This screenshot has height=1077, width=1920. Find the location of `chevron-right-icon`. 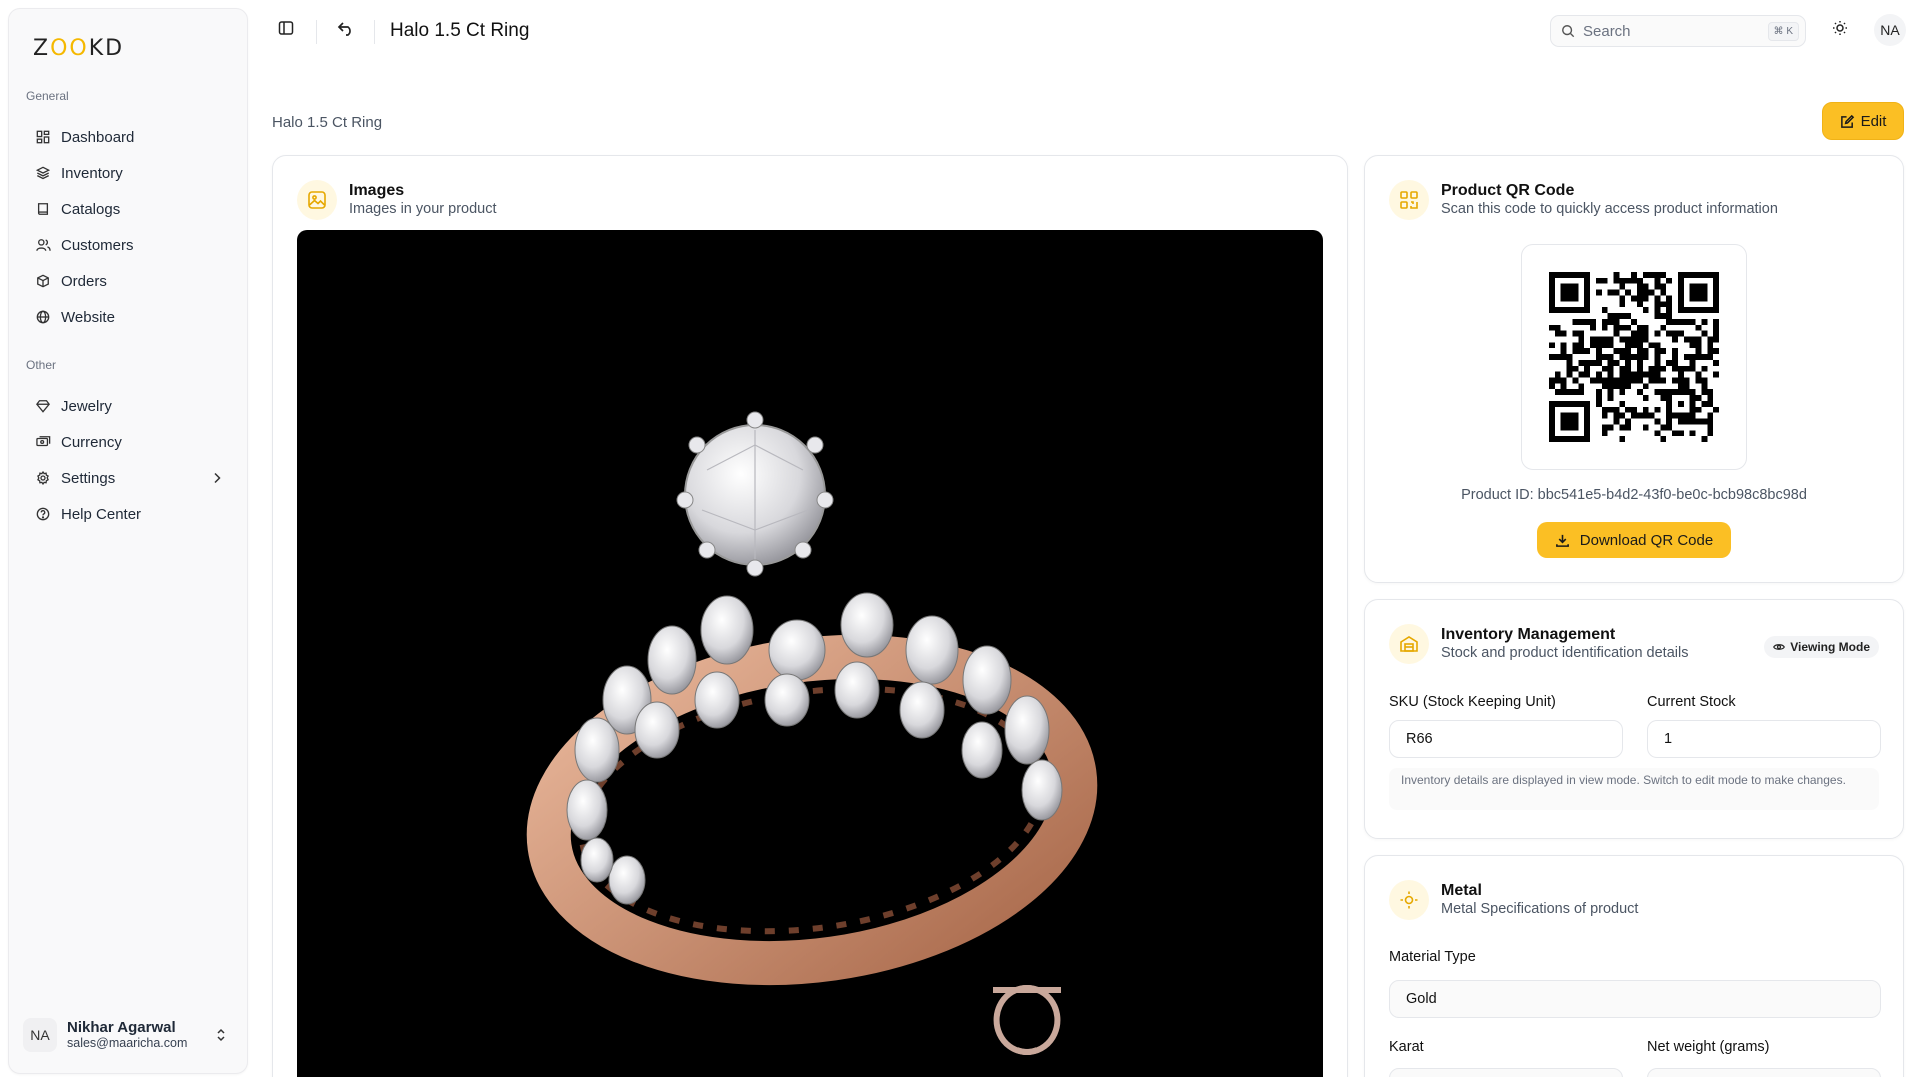

chevron-right-icon is located at coordinates (217, 478).